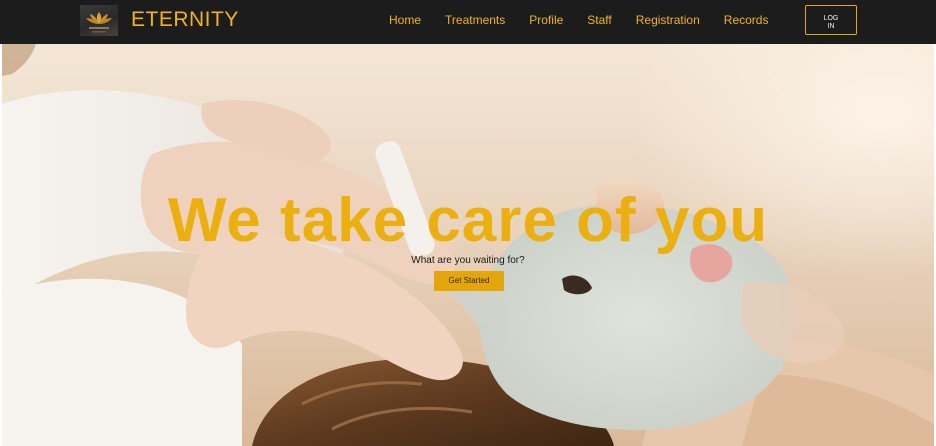 The width and height of the screenshot is (936, 446). I want to click on lotus-logo-icon, so click(99, 20).